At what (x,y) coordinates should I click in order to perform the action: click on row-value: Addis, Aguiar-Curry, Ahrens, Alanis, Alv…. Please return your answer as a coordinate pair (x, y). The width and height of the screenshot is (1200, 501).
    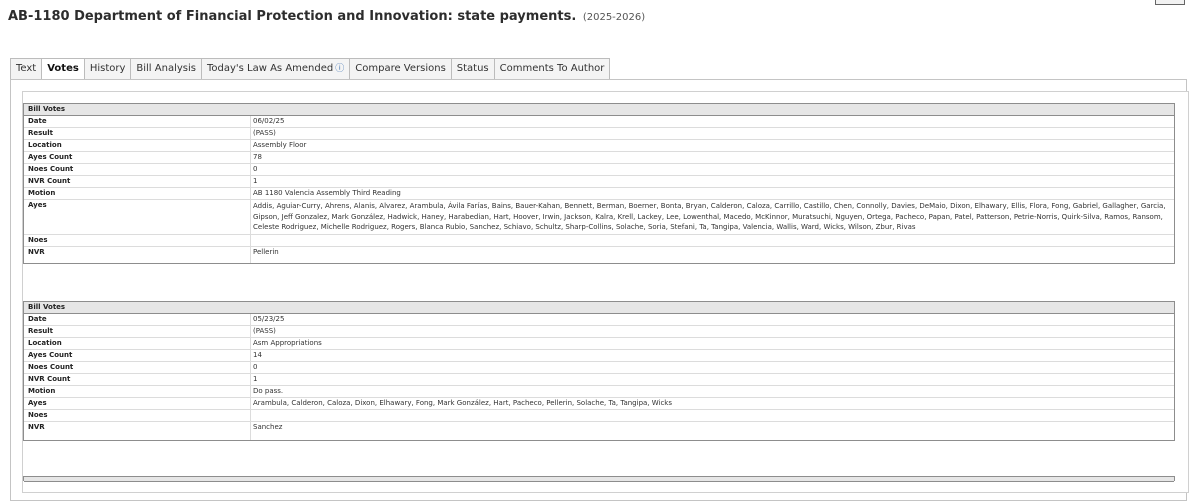
    Looking at the image, I should click on (712, 217).